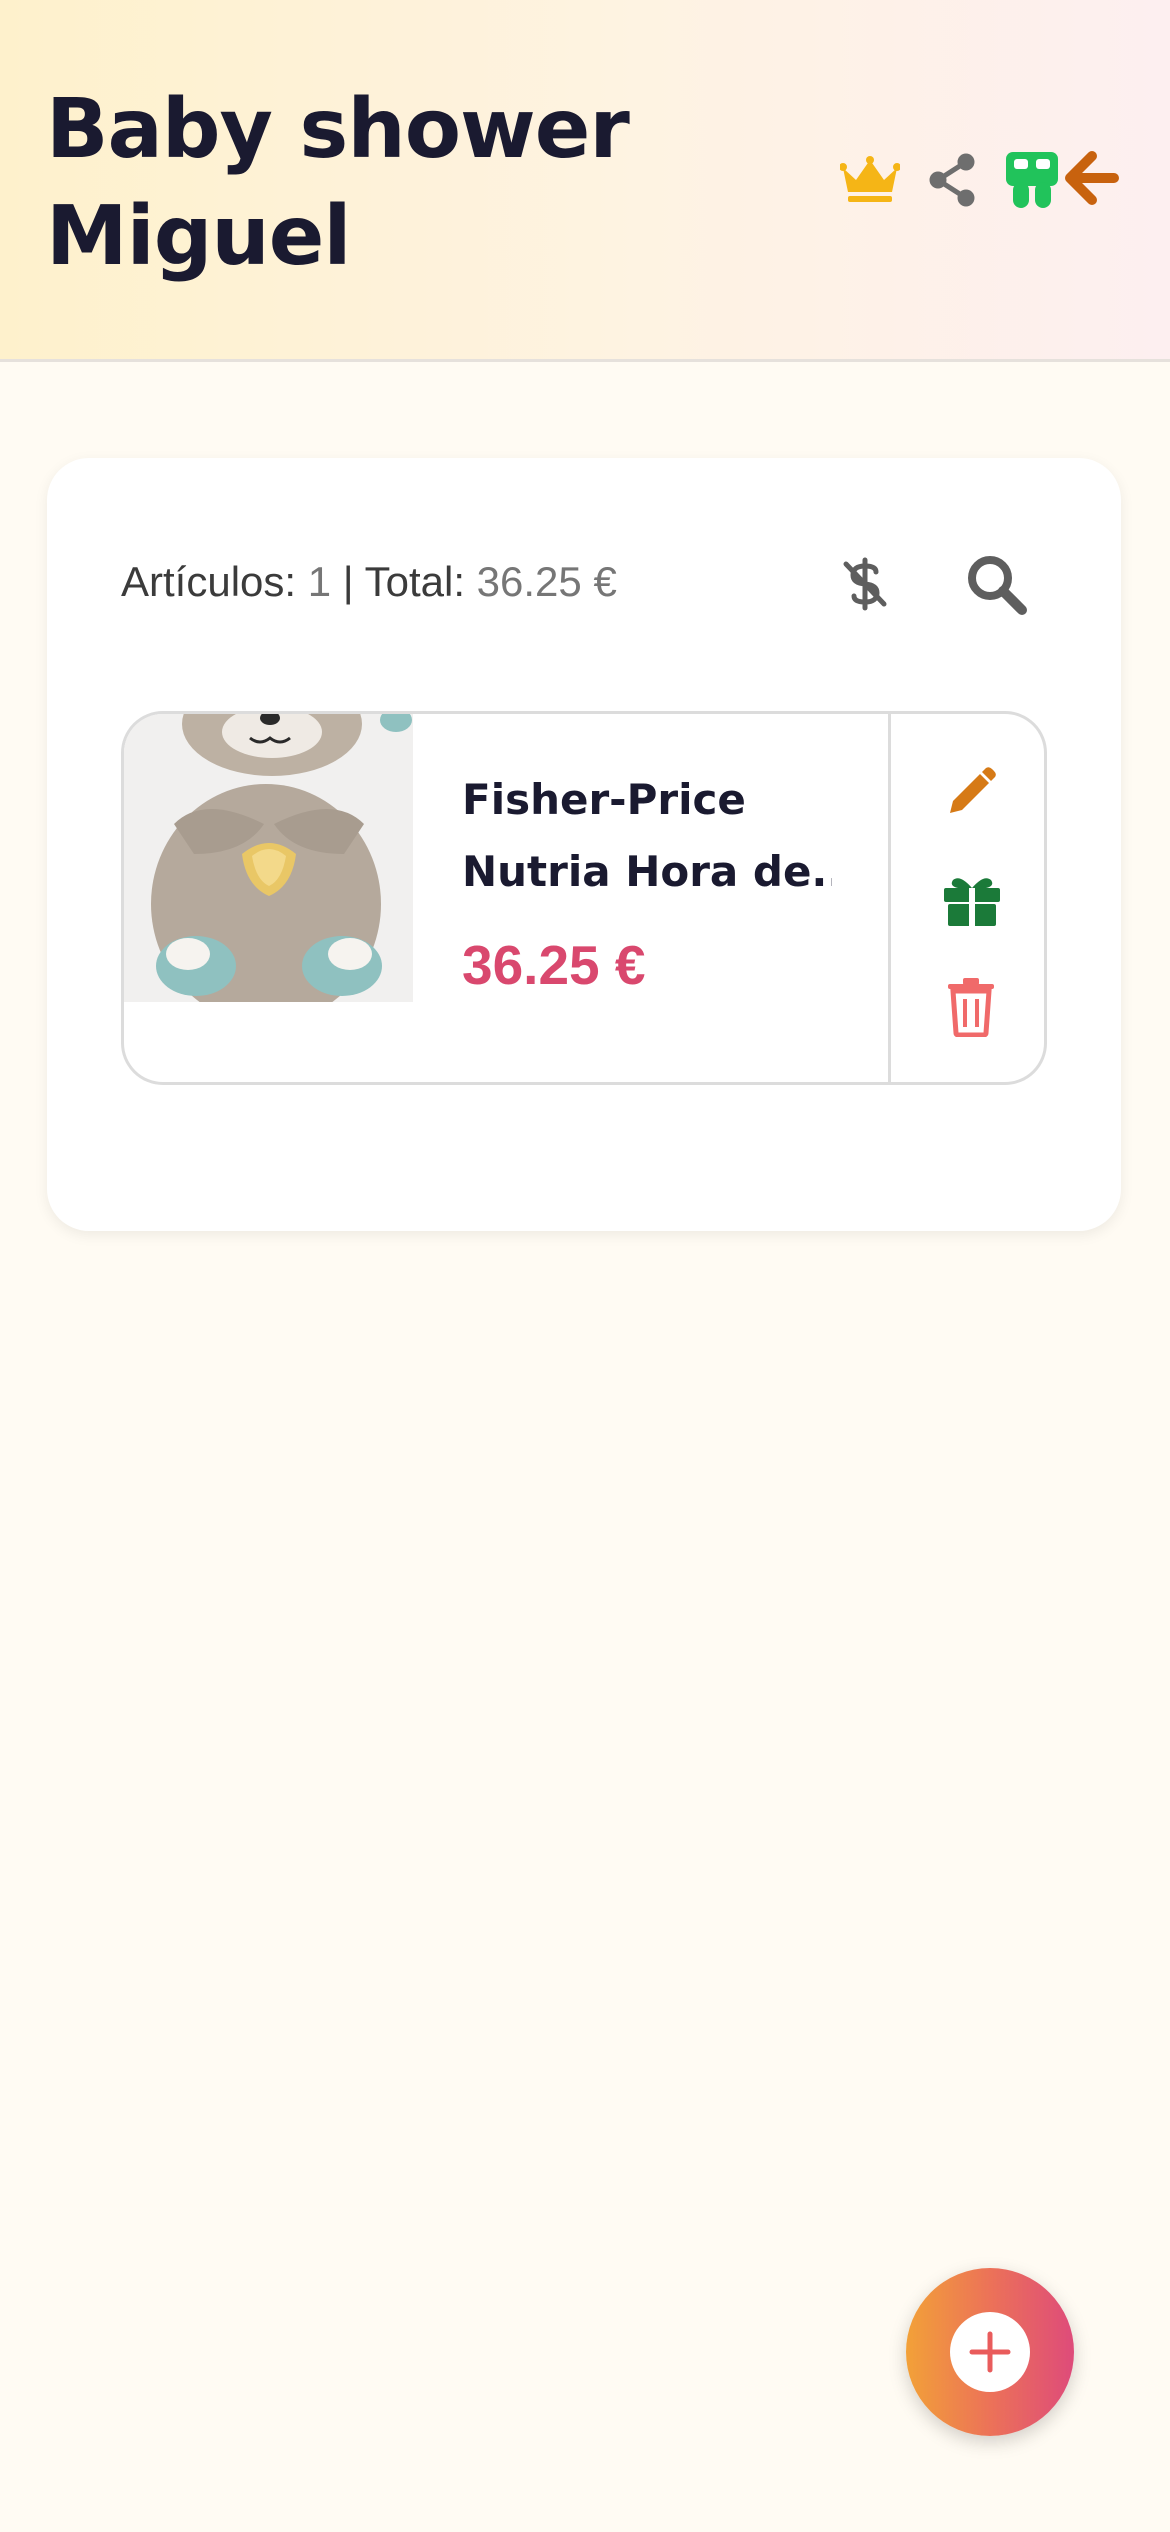 The image size is (1170, 2532). Describe the element at coordinates (889, 898) in the screenshot. I see `action-divider` at that location.